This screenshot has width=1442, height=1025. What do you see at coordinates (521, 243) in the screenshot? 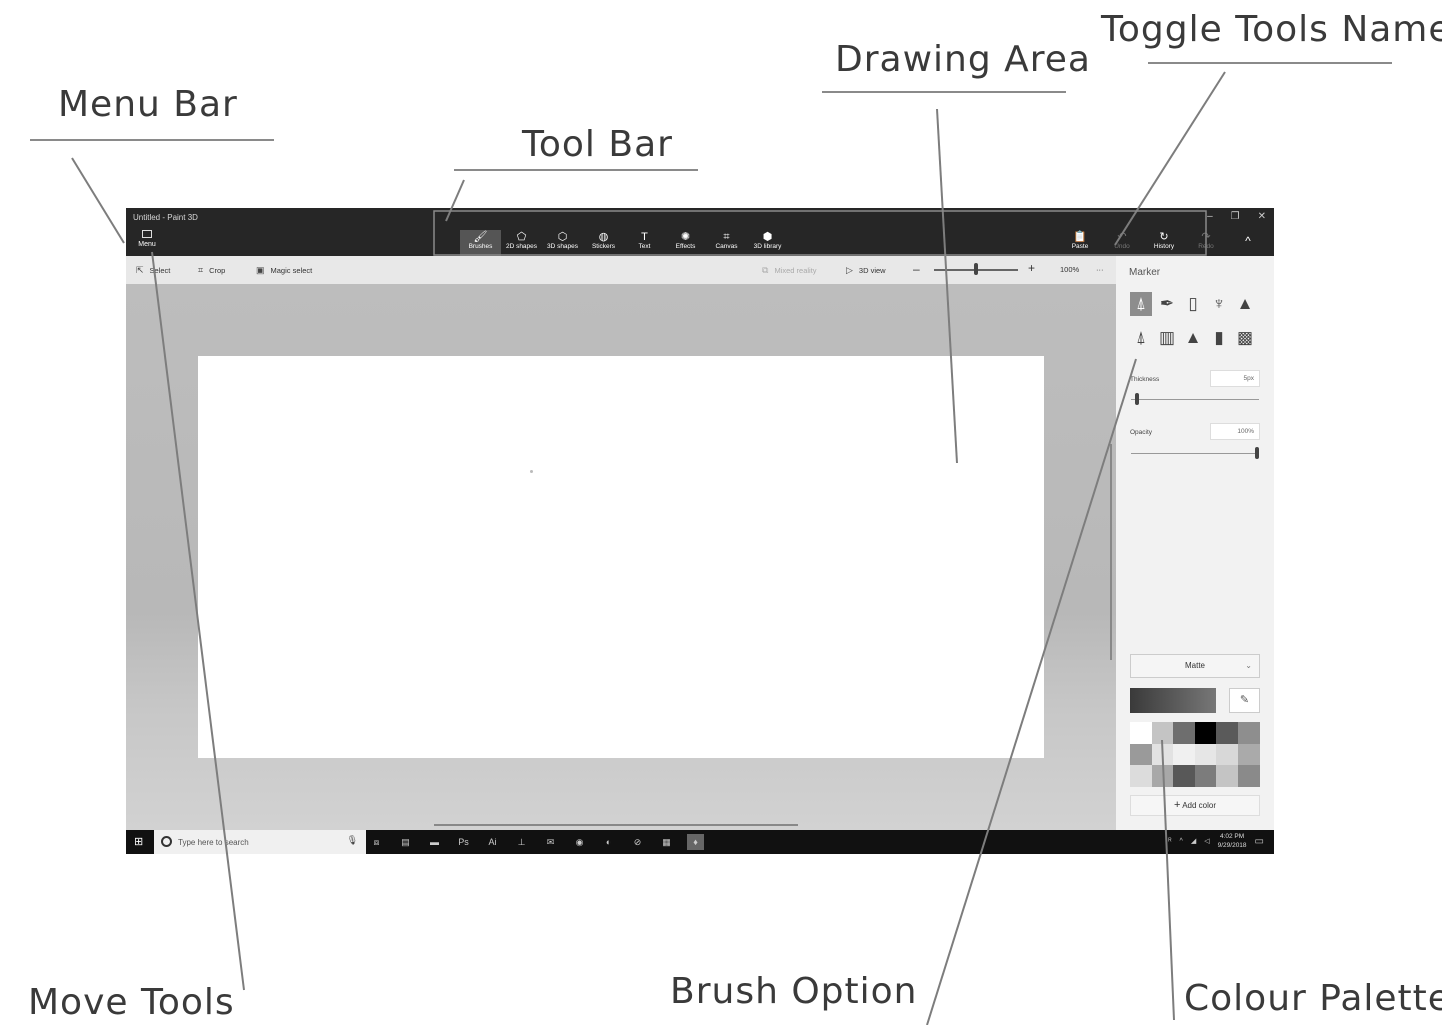
I see `tool-2d-shapes: ⬠ 2D shapes` at bounding box center [521, 243].